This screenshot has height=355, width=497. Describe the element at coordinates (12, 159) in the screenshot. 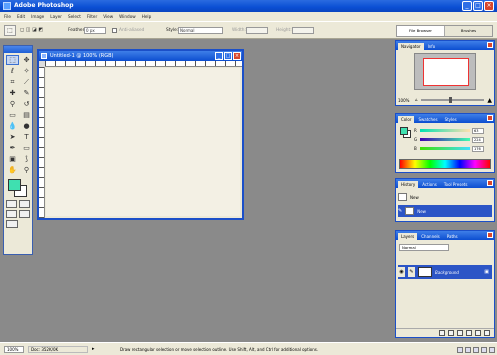

I see `notes-tool-icon: ▣` at that location.